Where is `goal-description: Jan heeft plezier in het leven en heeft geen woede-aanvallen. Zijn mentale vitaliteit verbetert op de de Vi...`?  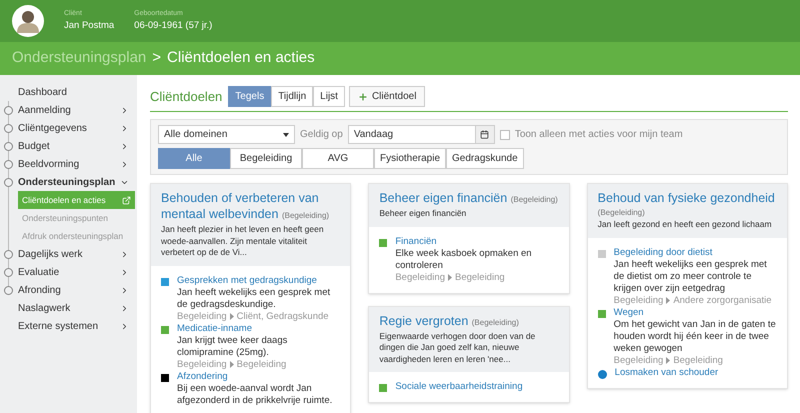
goal-description: Jan heeft plezier in het leven en heeft geen woede-aanvallen. Zijn mentale vitaliteit verbetert op de de Vi... is located at coordinates (243, 241).